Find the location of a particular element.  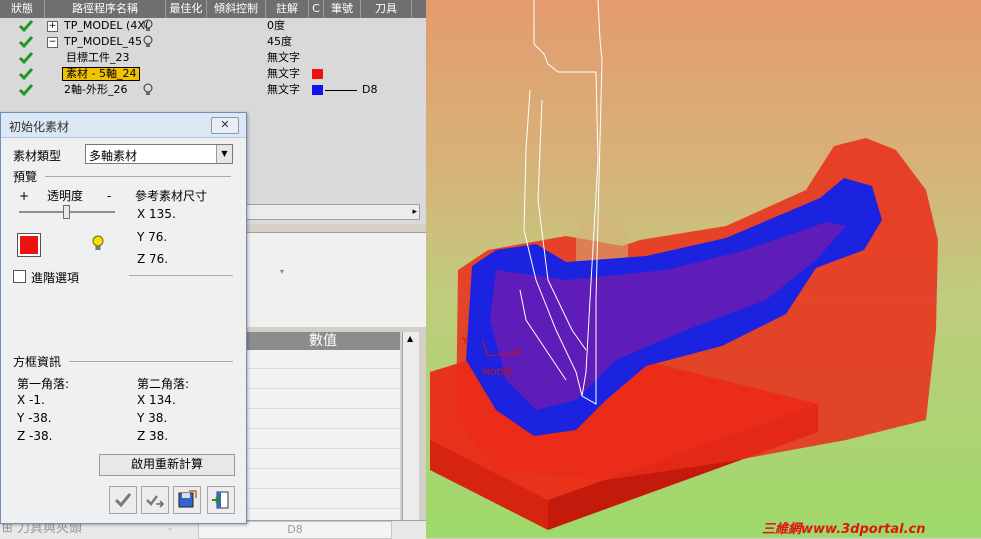

header-optimize: 最佳化 is located at coordinates (186, 9).